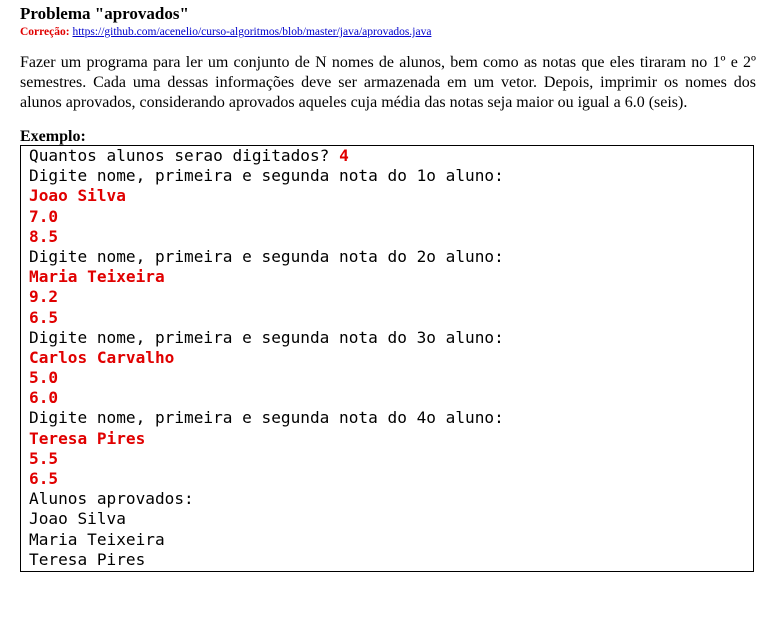  Describe the element at coordinates (45, 32) in the screenshot. I see `correction-label: Correção:` at that location.